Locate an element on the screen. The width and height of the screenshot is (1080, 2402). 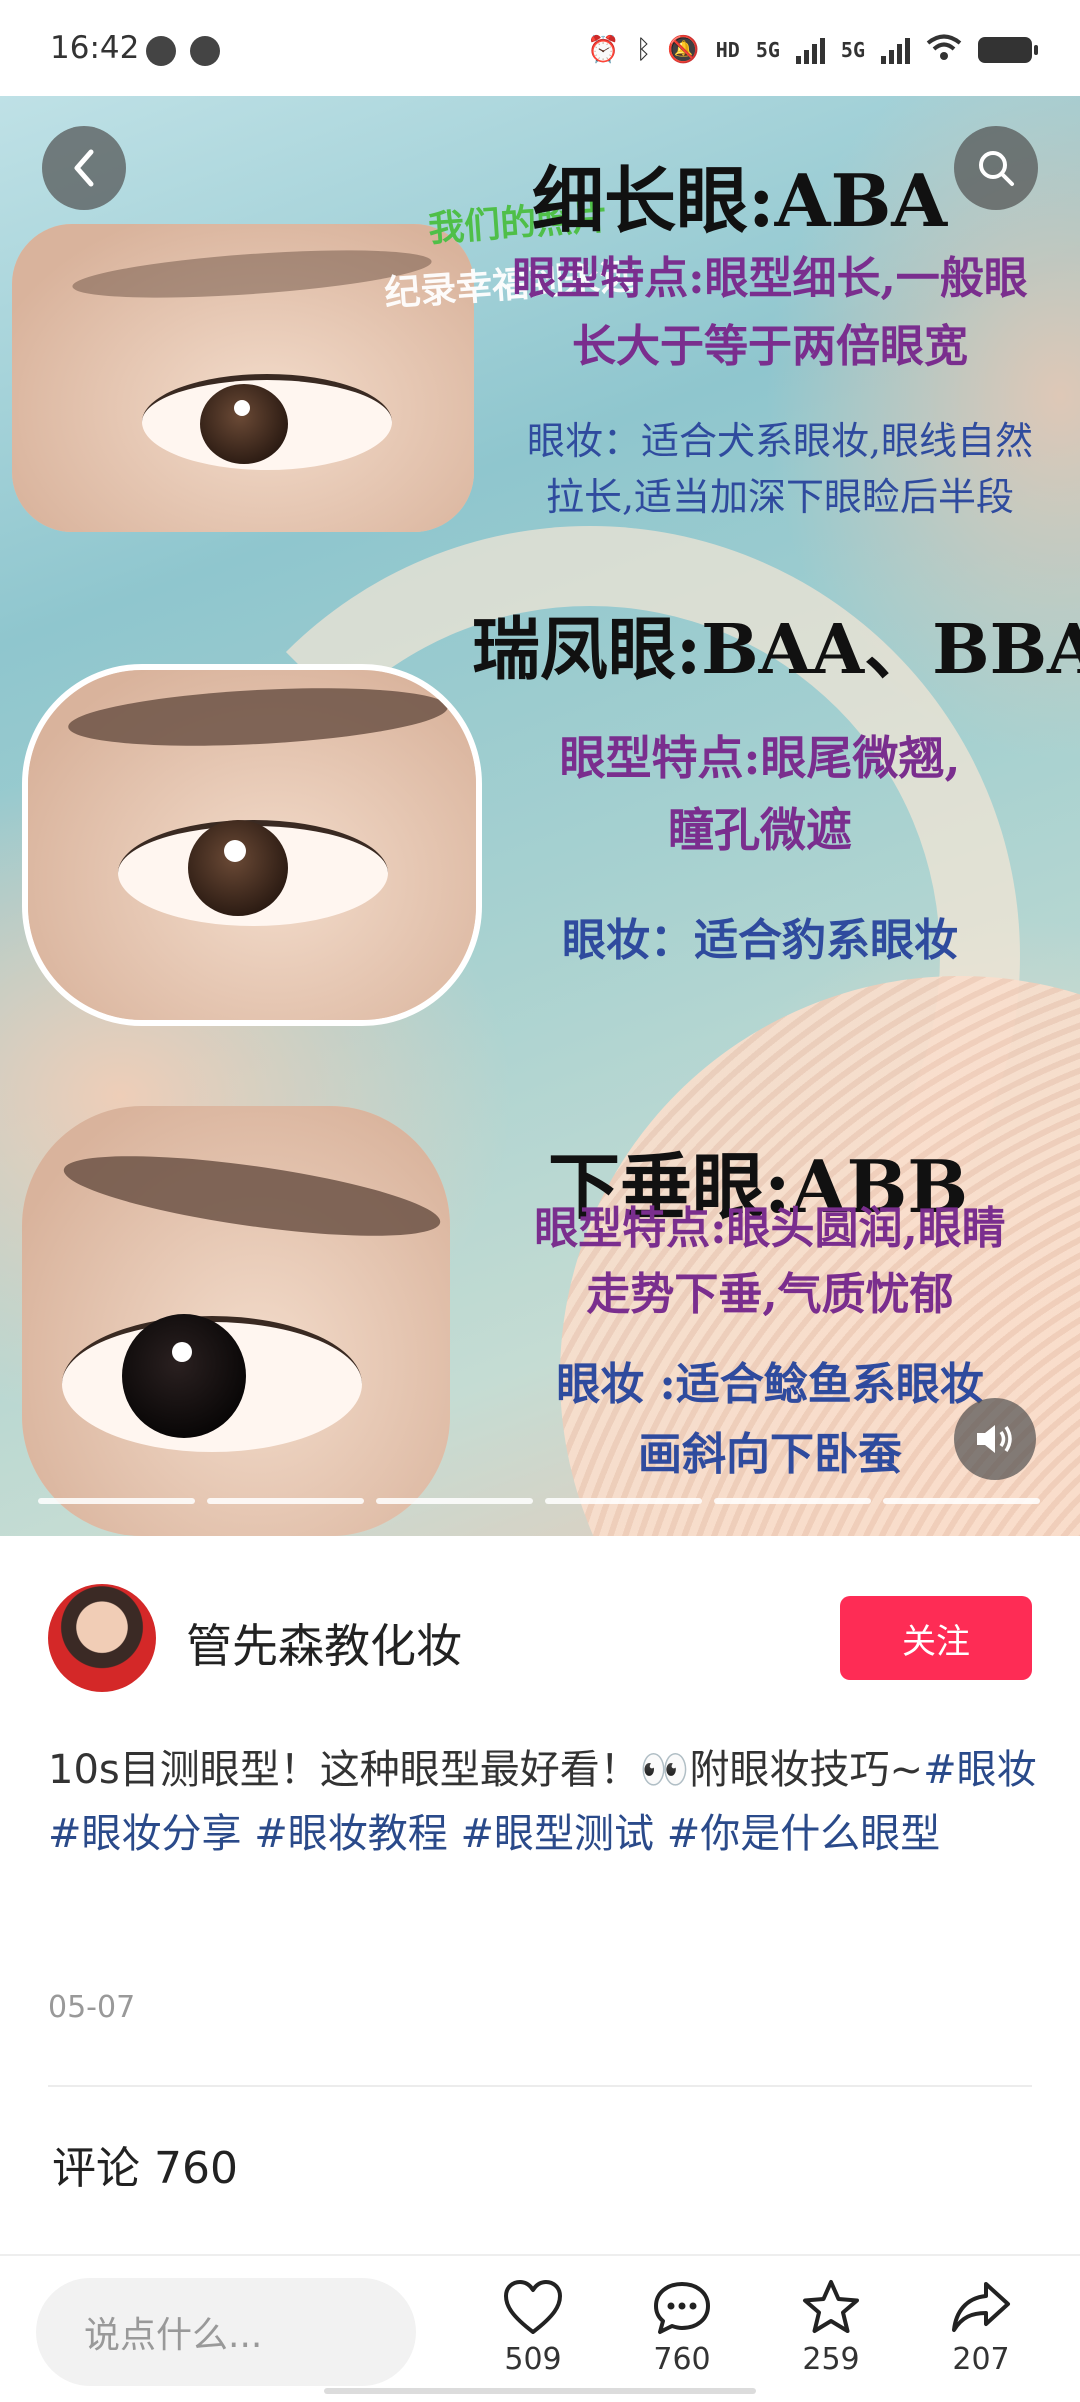
search-button is located at coordinates (996, 168).